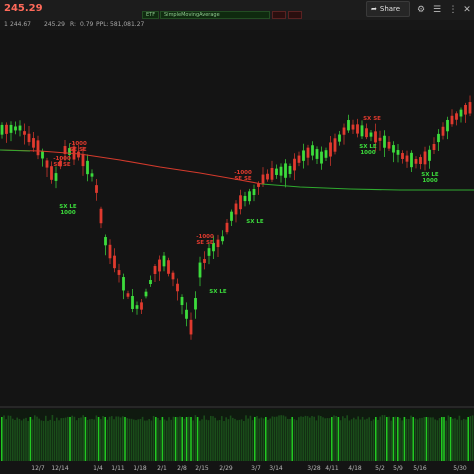 The width and height of the screenshot is (474, 474). I want to click on x-tick-label: 4/18, so click(355, 468).